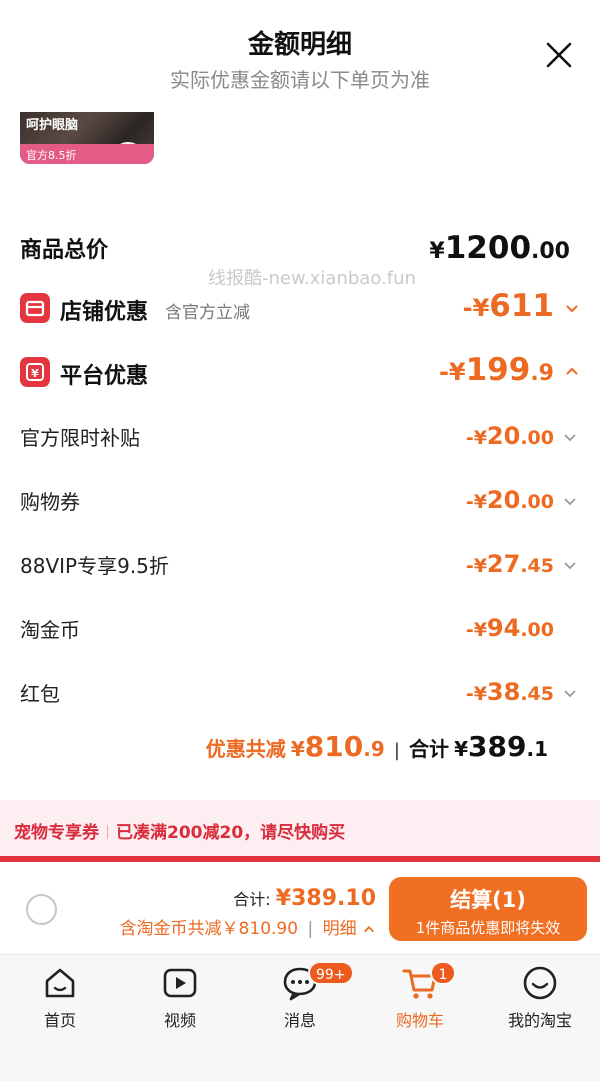 The height and width of the screenshot is (1081, 600). Describe the element at coordinates (300, 371) in the screenshot. I see `platform-discount-row: ¥ 平台优惠 -¥199.9` at that location.